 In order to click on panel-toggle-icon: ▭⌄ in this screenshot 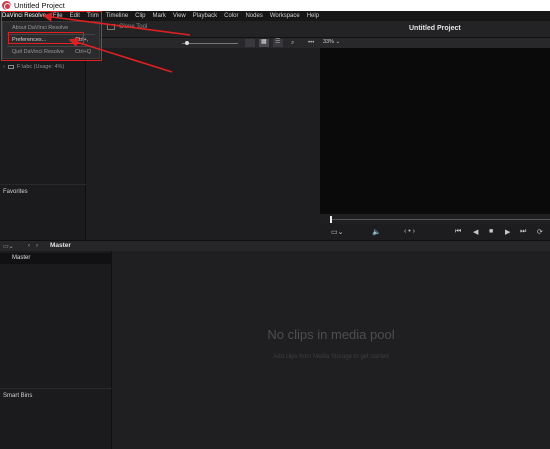, I will do `click(8, 246)`.